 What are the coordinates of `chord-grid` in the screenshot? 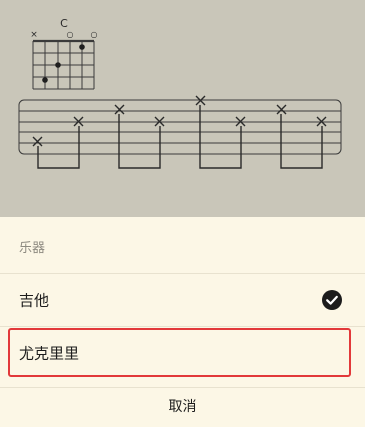 It's located at (63, 64).